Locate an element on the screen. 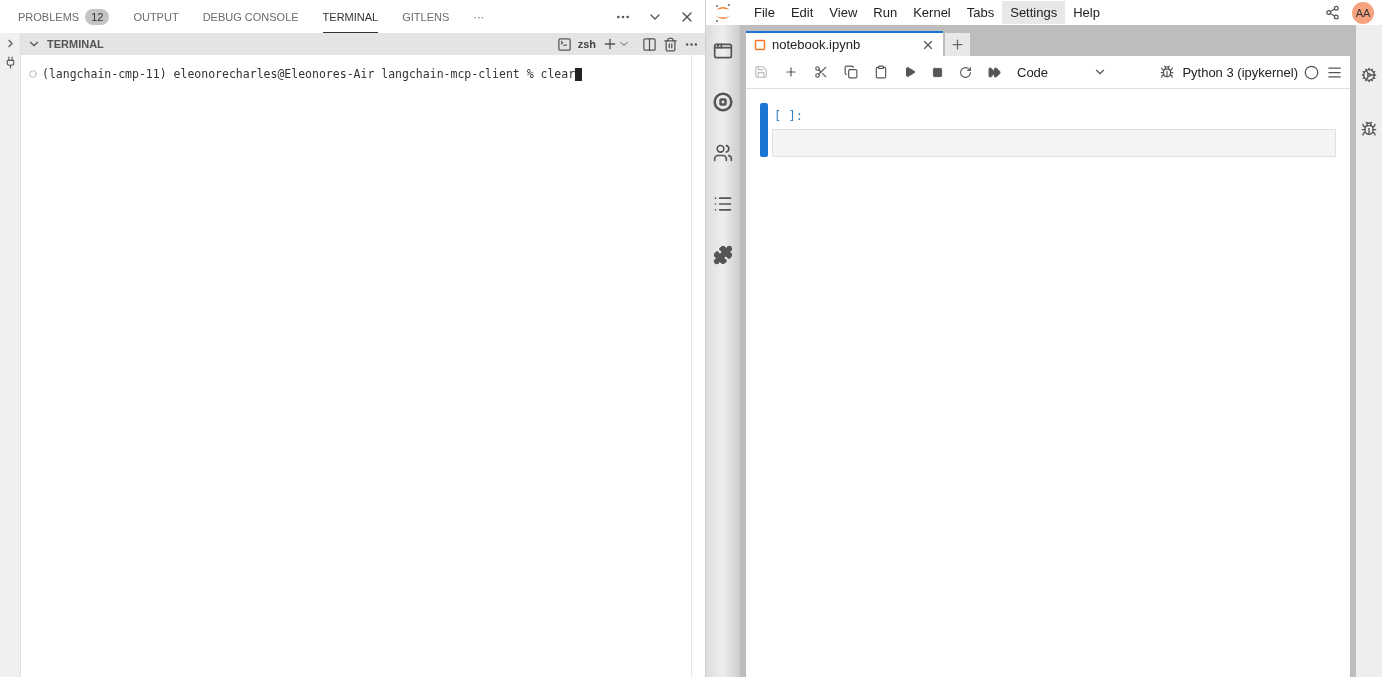 The image size is (1382, 677). menu-item: View is located at coordinates (843, 12).